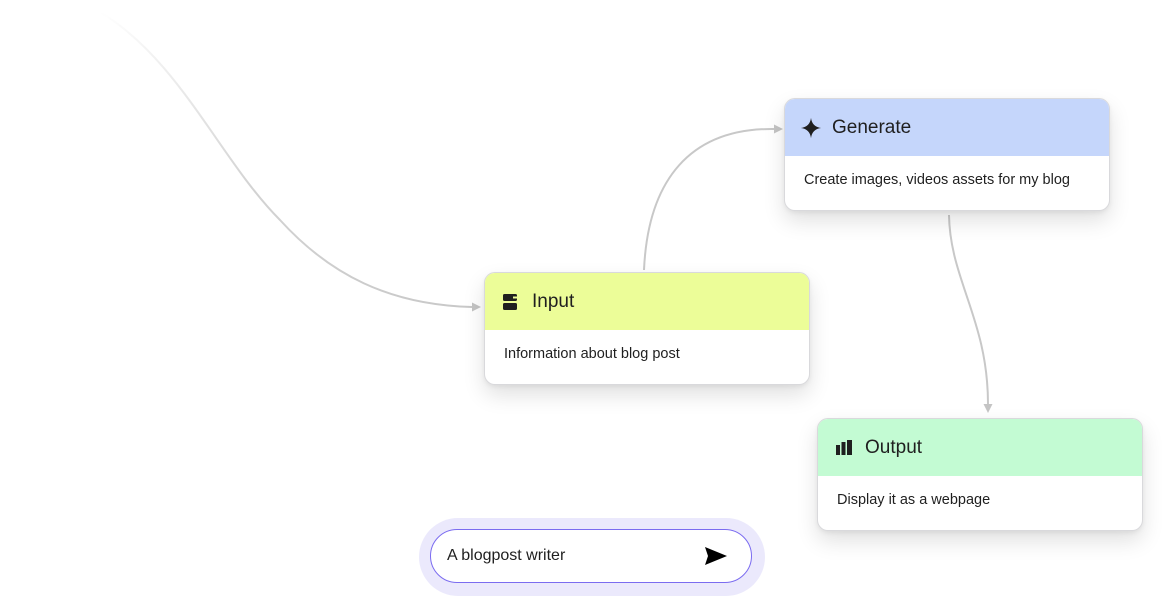 This screenshot has height=597, width=1175. What do you see at coordinates (937, 180) in the screenshot?
I see `generate-node-description: Create images, videos assets for my blog` at bounding box center [937, 180].